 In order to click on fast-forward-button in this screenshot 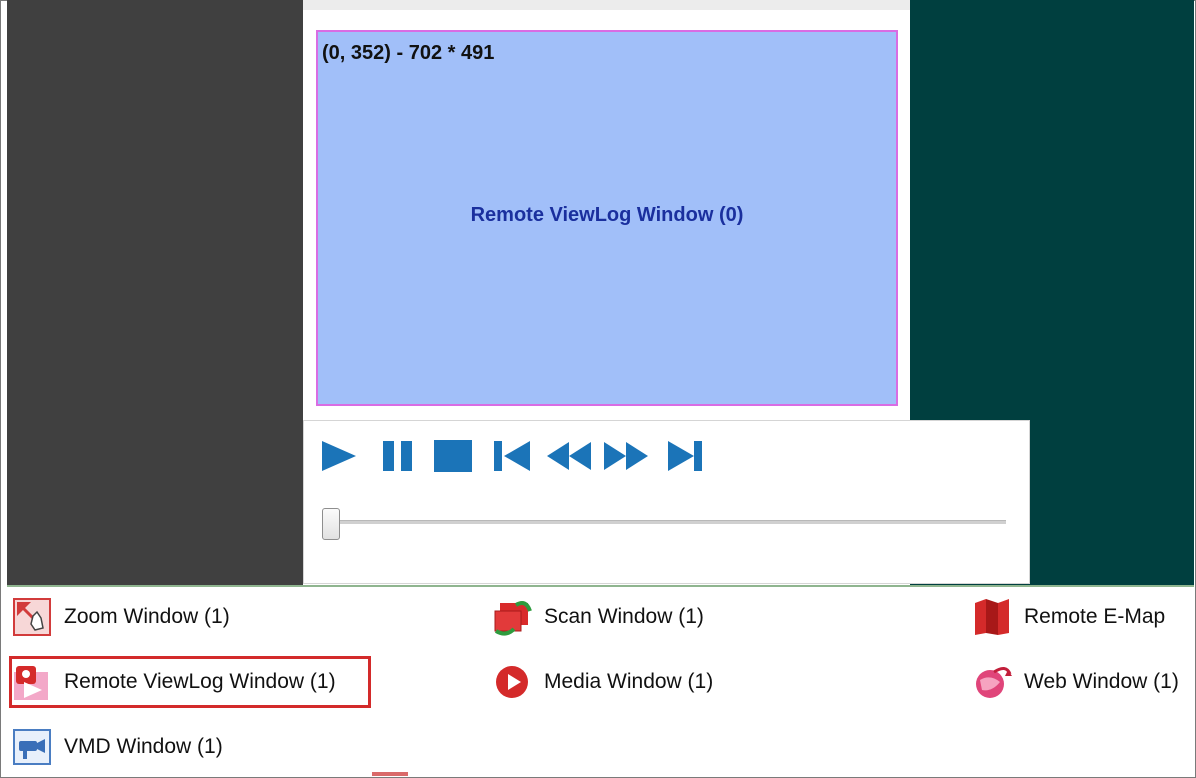, I will do `click(627, 456)`.